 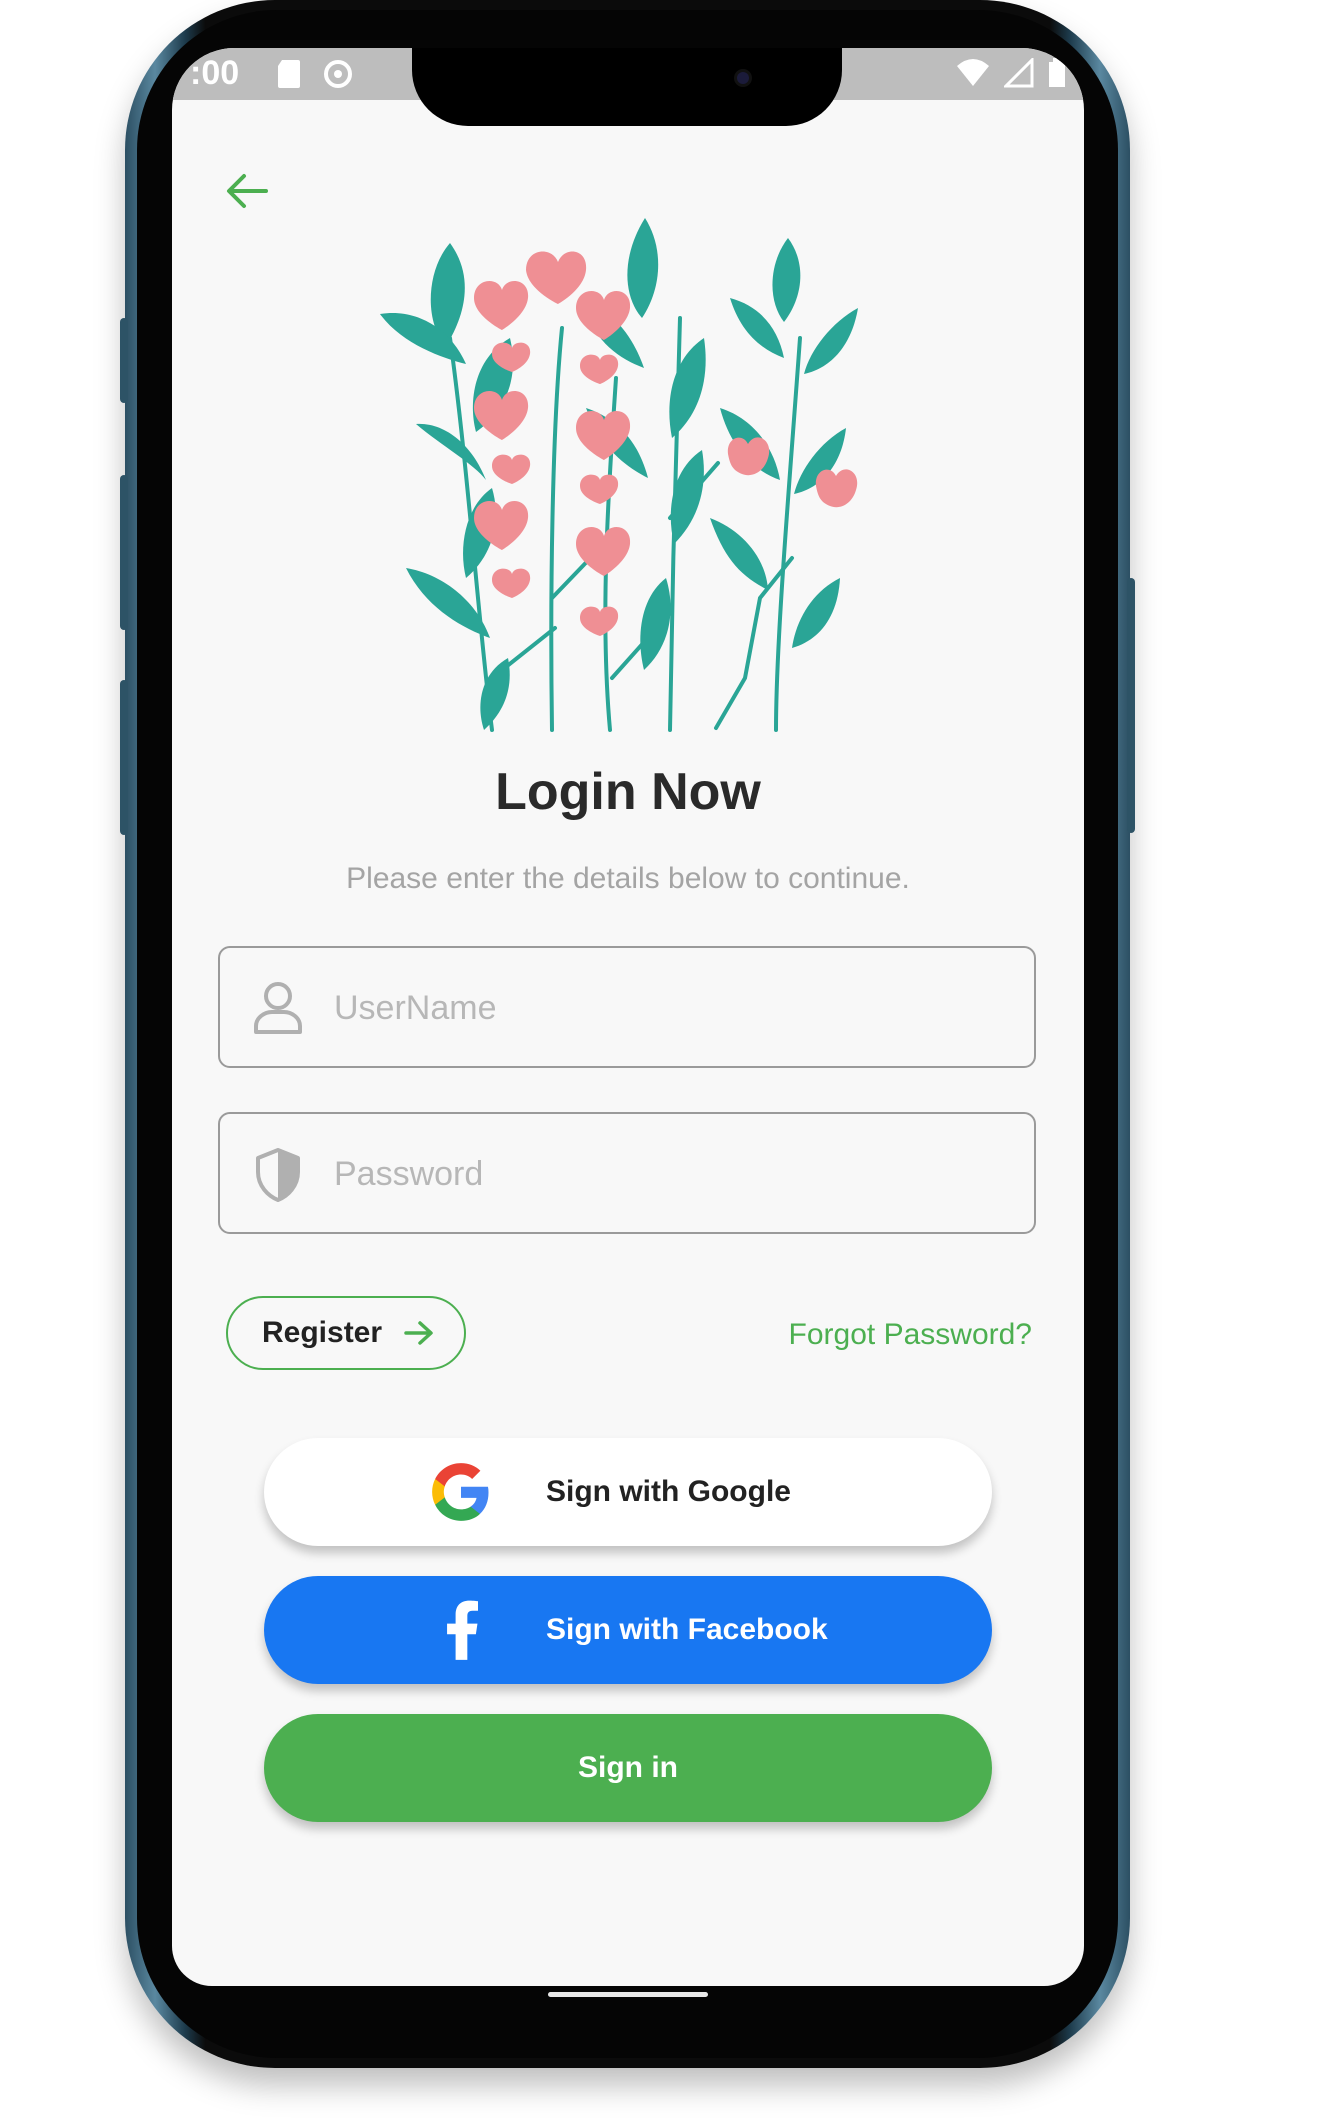 I want to click on signin-button: Sign in, so click(x=628, y=1768).